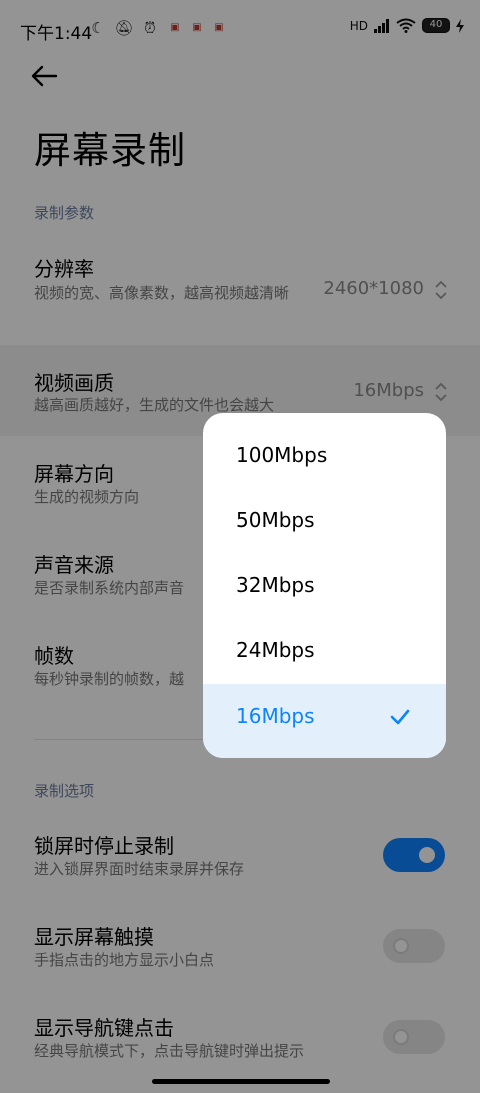 This screenshot has height=1093, width=480. What do you see at coordinates (324, 650) in the screenshot?
I see `dropdown-option: 24Mbps` at bounding box center [324, 650].